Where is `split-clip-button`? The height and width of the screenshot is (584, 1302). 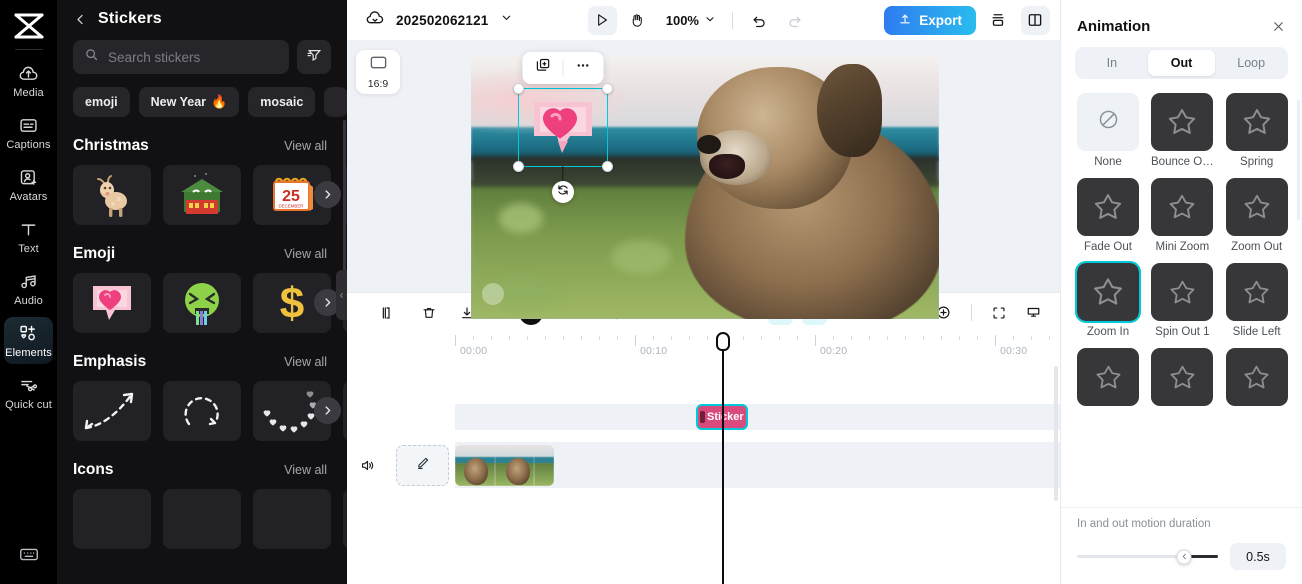 split-clip-button is located at coordinates (385, 312).